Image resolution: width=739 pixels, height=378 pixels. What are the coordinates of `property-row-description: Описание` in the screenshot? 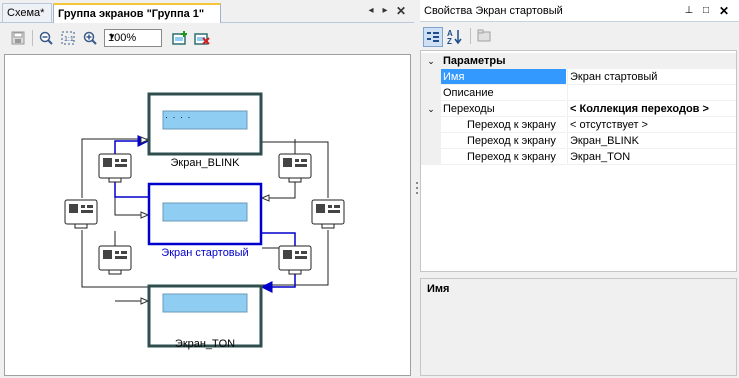 It's located at (578, 93).